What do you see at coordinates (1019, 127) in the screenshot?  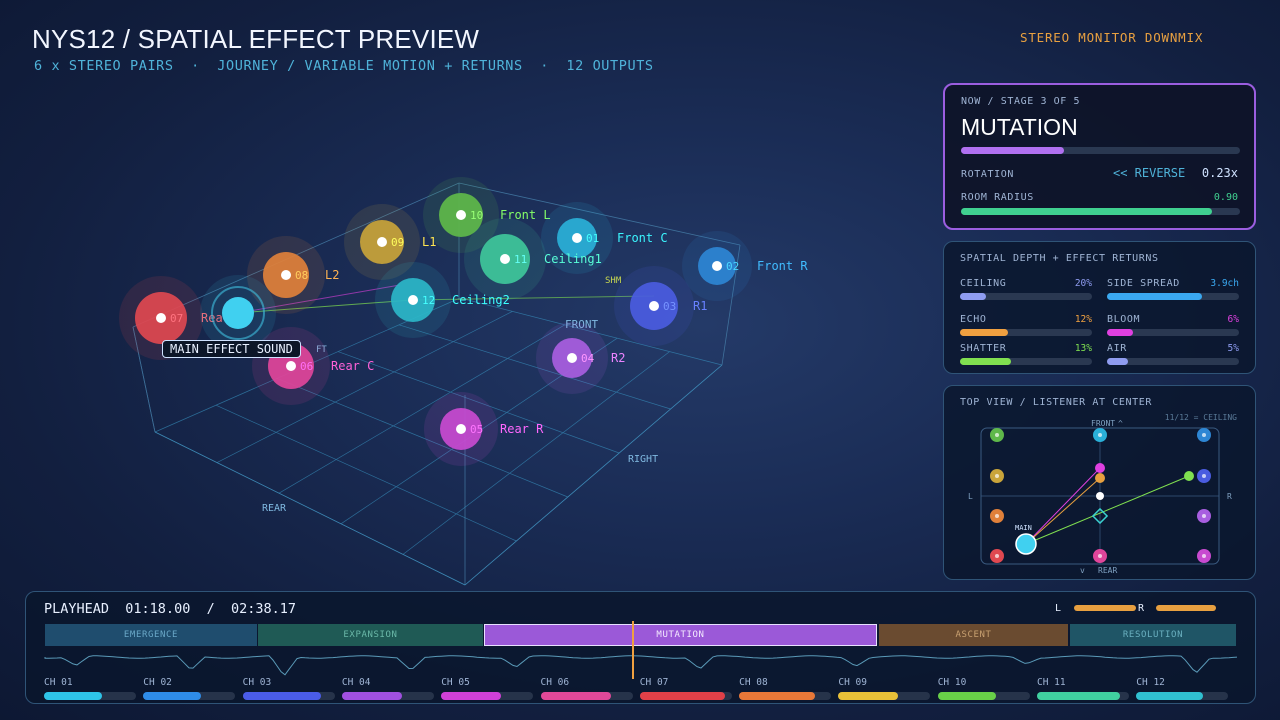 I see `stage-name: MUTATION` at bounding box center [1019, 127].